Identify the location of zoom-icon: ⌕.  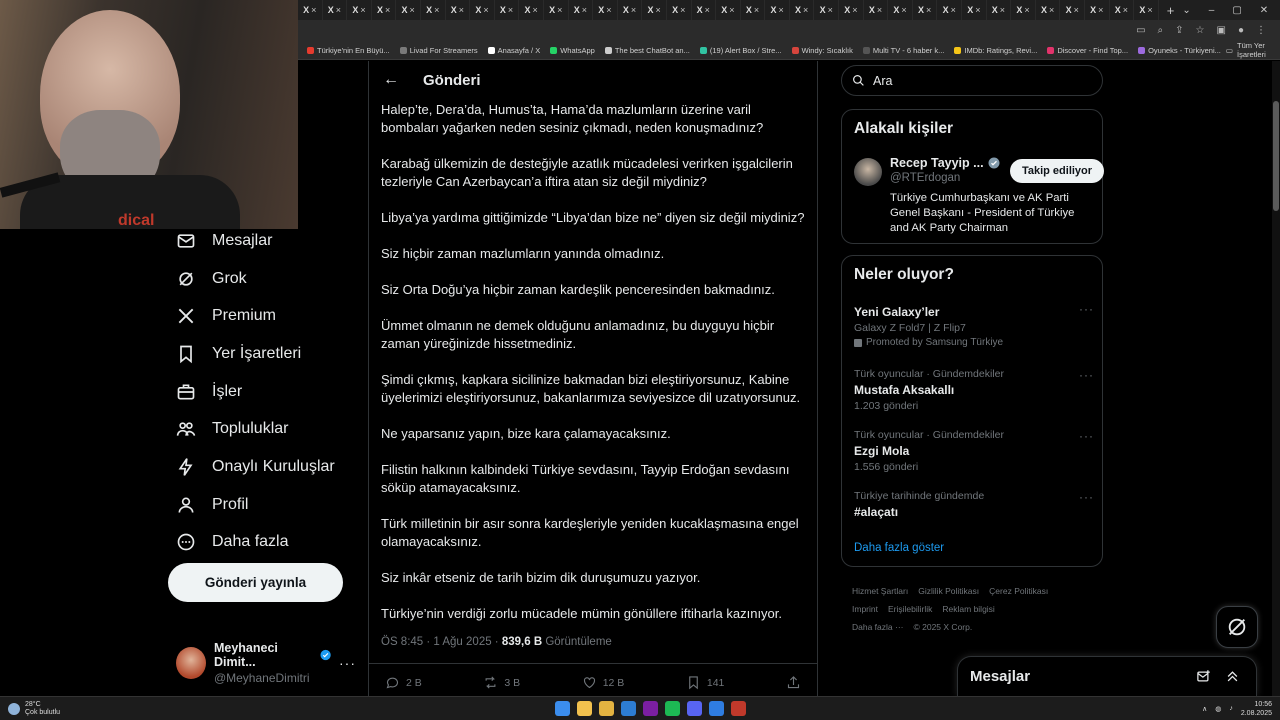
(1161, 30).